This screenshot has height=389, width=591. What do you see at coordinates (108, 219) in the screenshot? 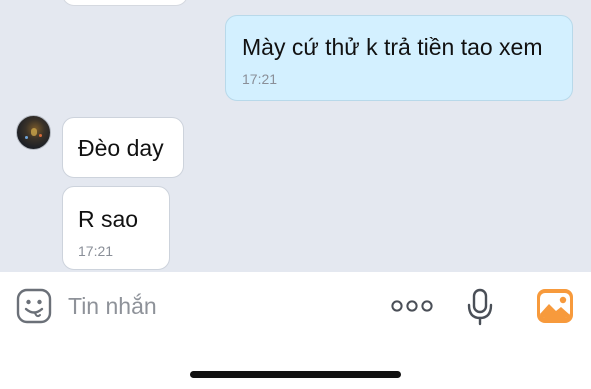
I see `message-text: R sao` at bounding box center [108, 219].